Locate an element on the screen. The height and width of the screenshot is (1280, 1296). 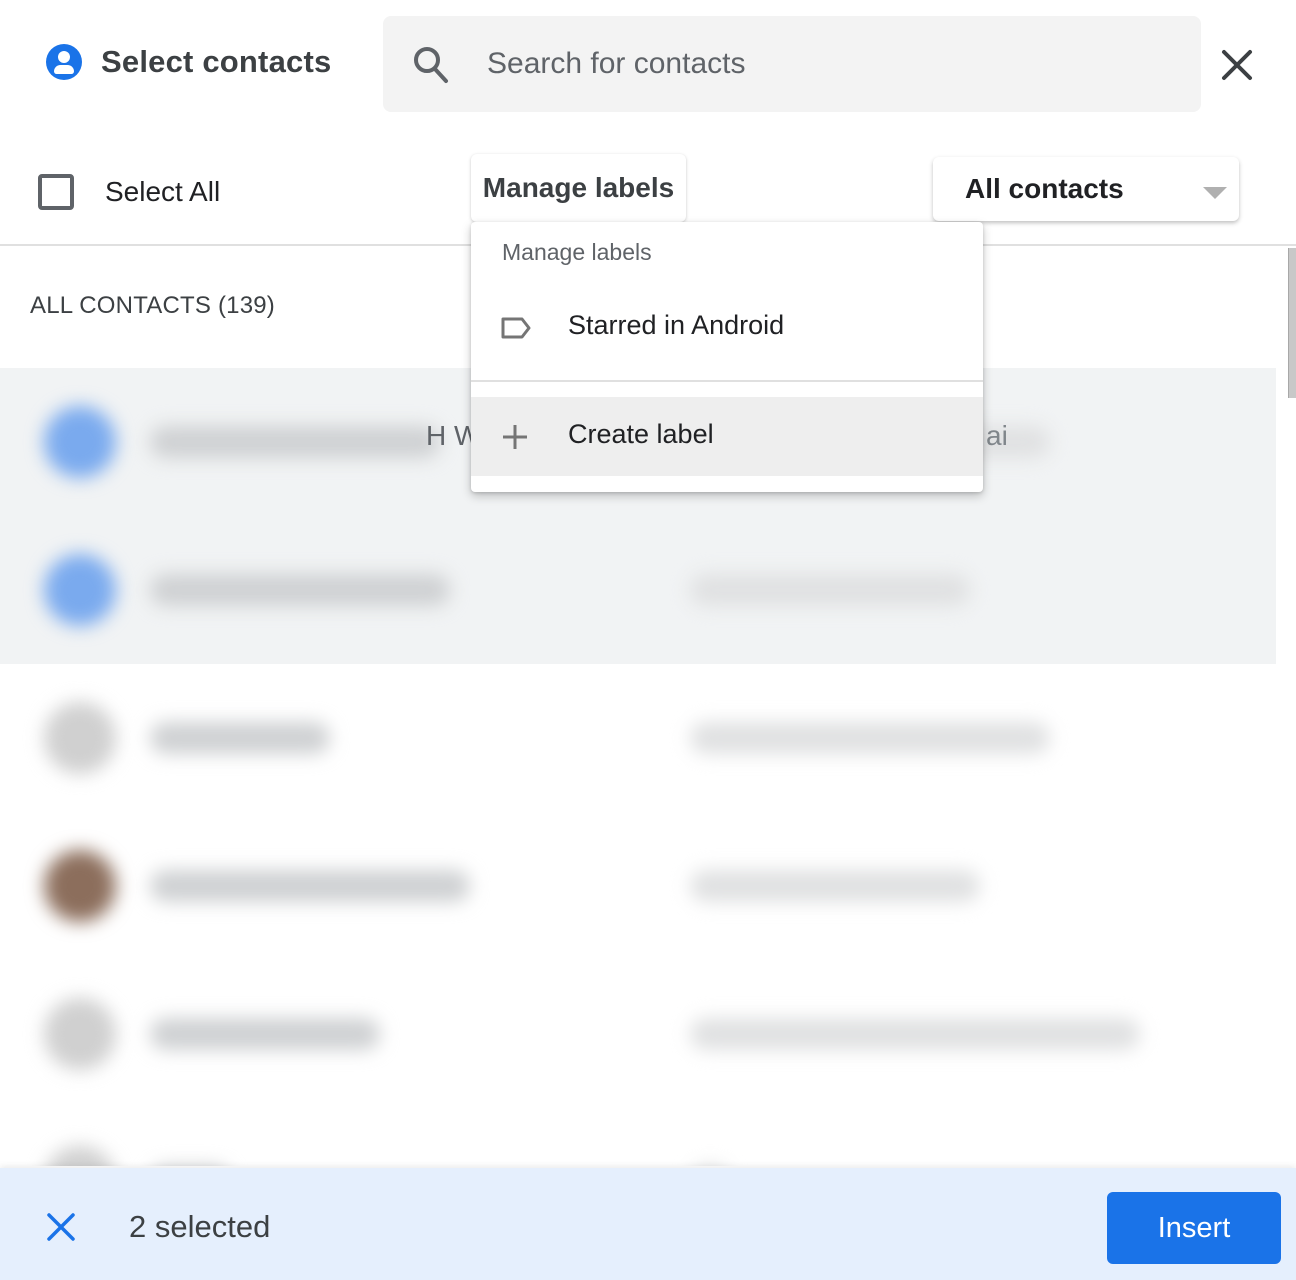
menu-divider is located at coordinates (727, 381).